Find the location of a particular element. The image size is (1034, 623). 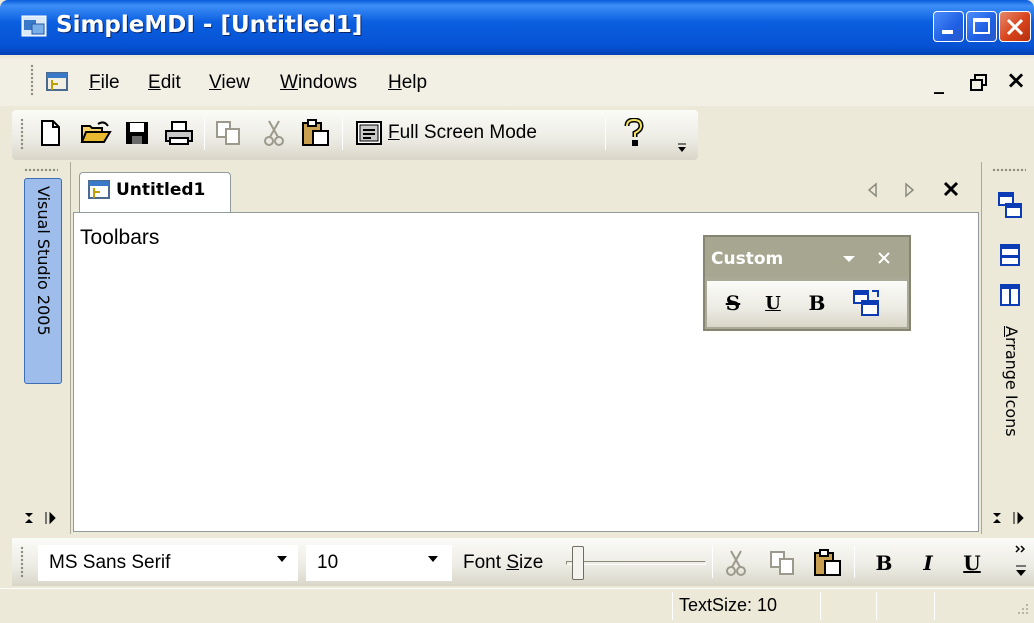

left-dock-grip is located at coordinates (41, 170).